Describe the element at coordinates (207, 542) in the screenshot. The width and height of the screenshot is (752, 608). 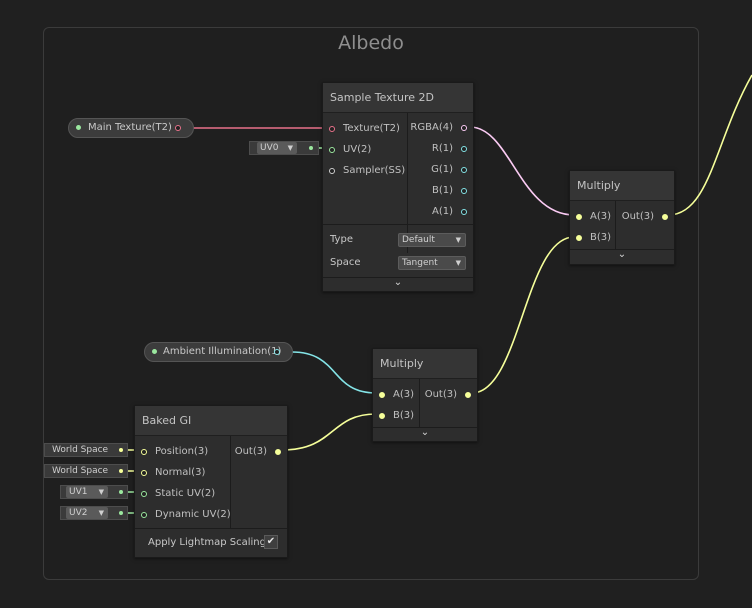
I see `lightmap-scaling-label: Apply Lightmap Scaling` at that location.